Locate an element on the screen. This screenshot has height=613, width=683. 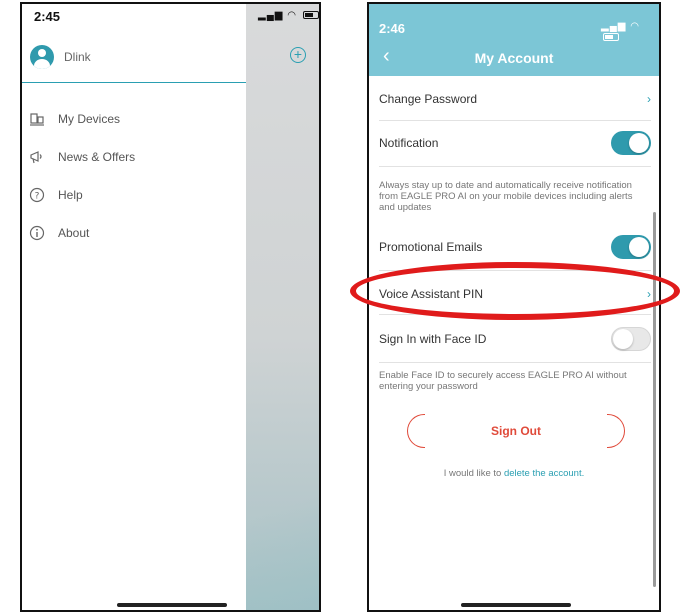
highlight-ellipse is located at coordinates (515, 291).